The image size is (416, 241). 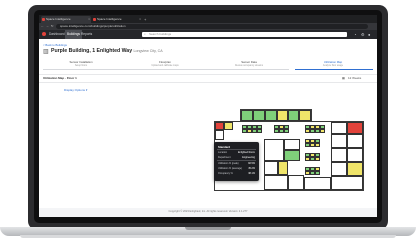 I want to click on step-sublabel: Setup floors, so click(x=81, y=66).